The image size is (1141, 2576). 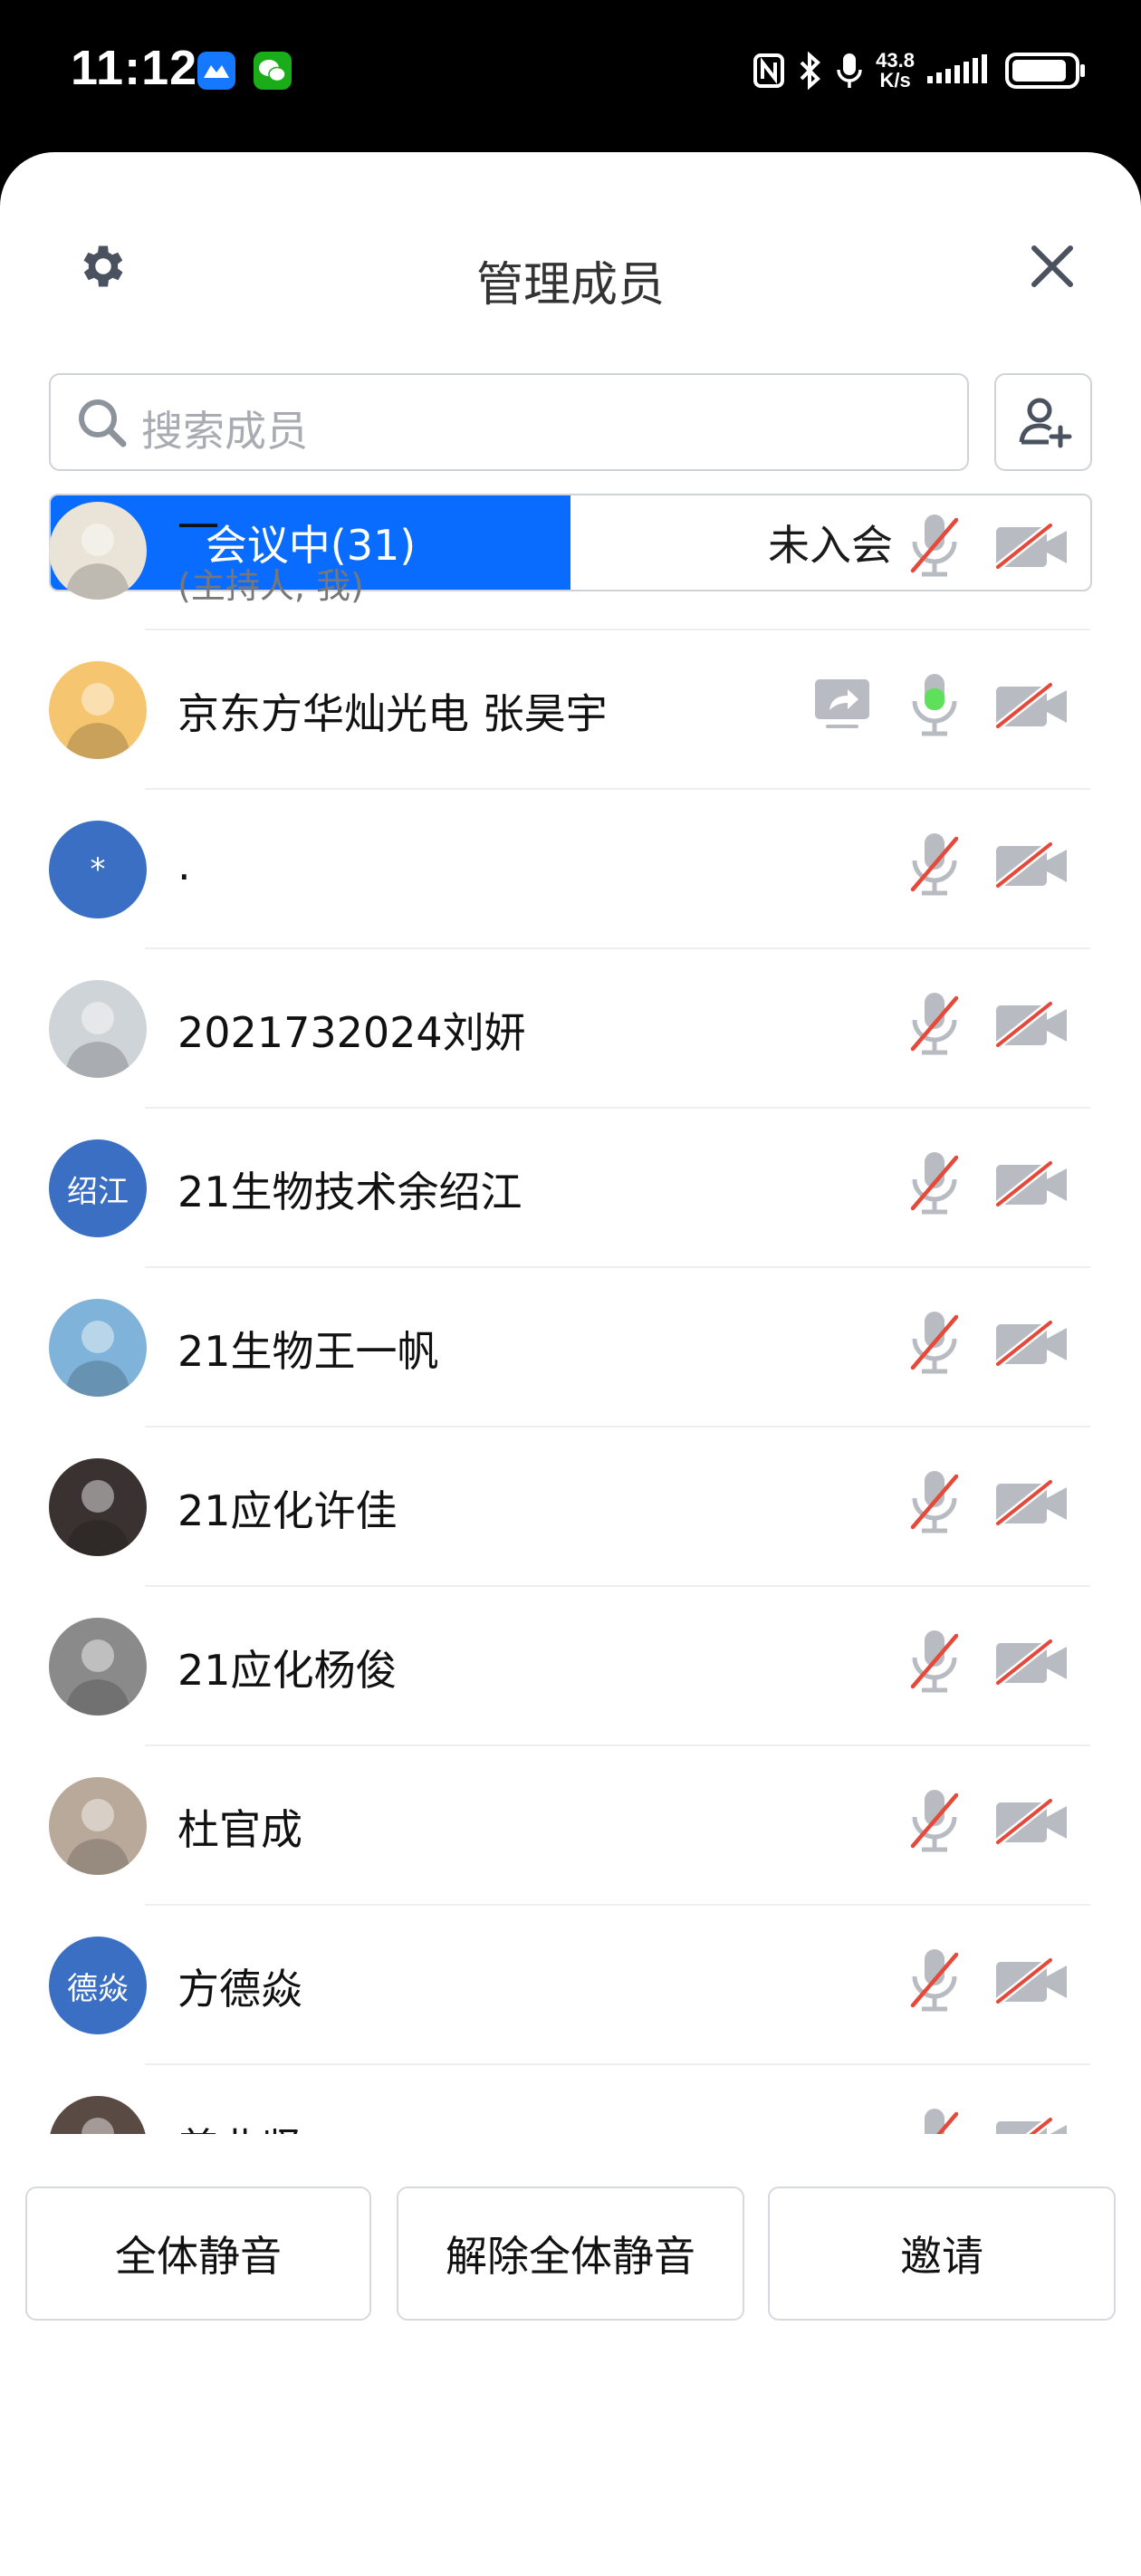 I want to click on member-row: 一 (主持人, 我), so click(x=570, y=550).